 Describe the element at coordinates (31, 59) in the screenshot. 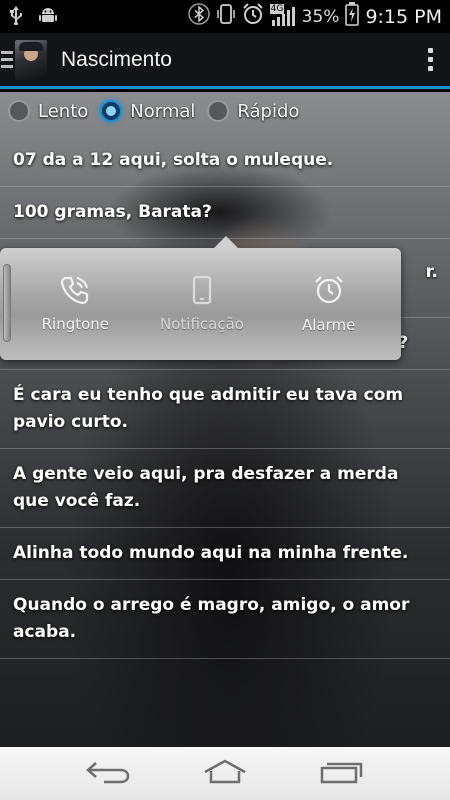

I see `avatar` at that location.